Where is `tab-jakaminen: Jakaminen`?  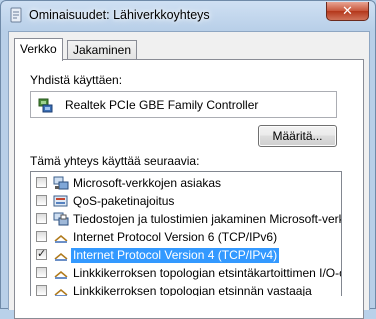
tab-jakaminen: Jakaminen is located at coordinates (102, 50).